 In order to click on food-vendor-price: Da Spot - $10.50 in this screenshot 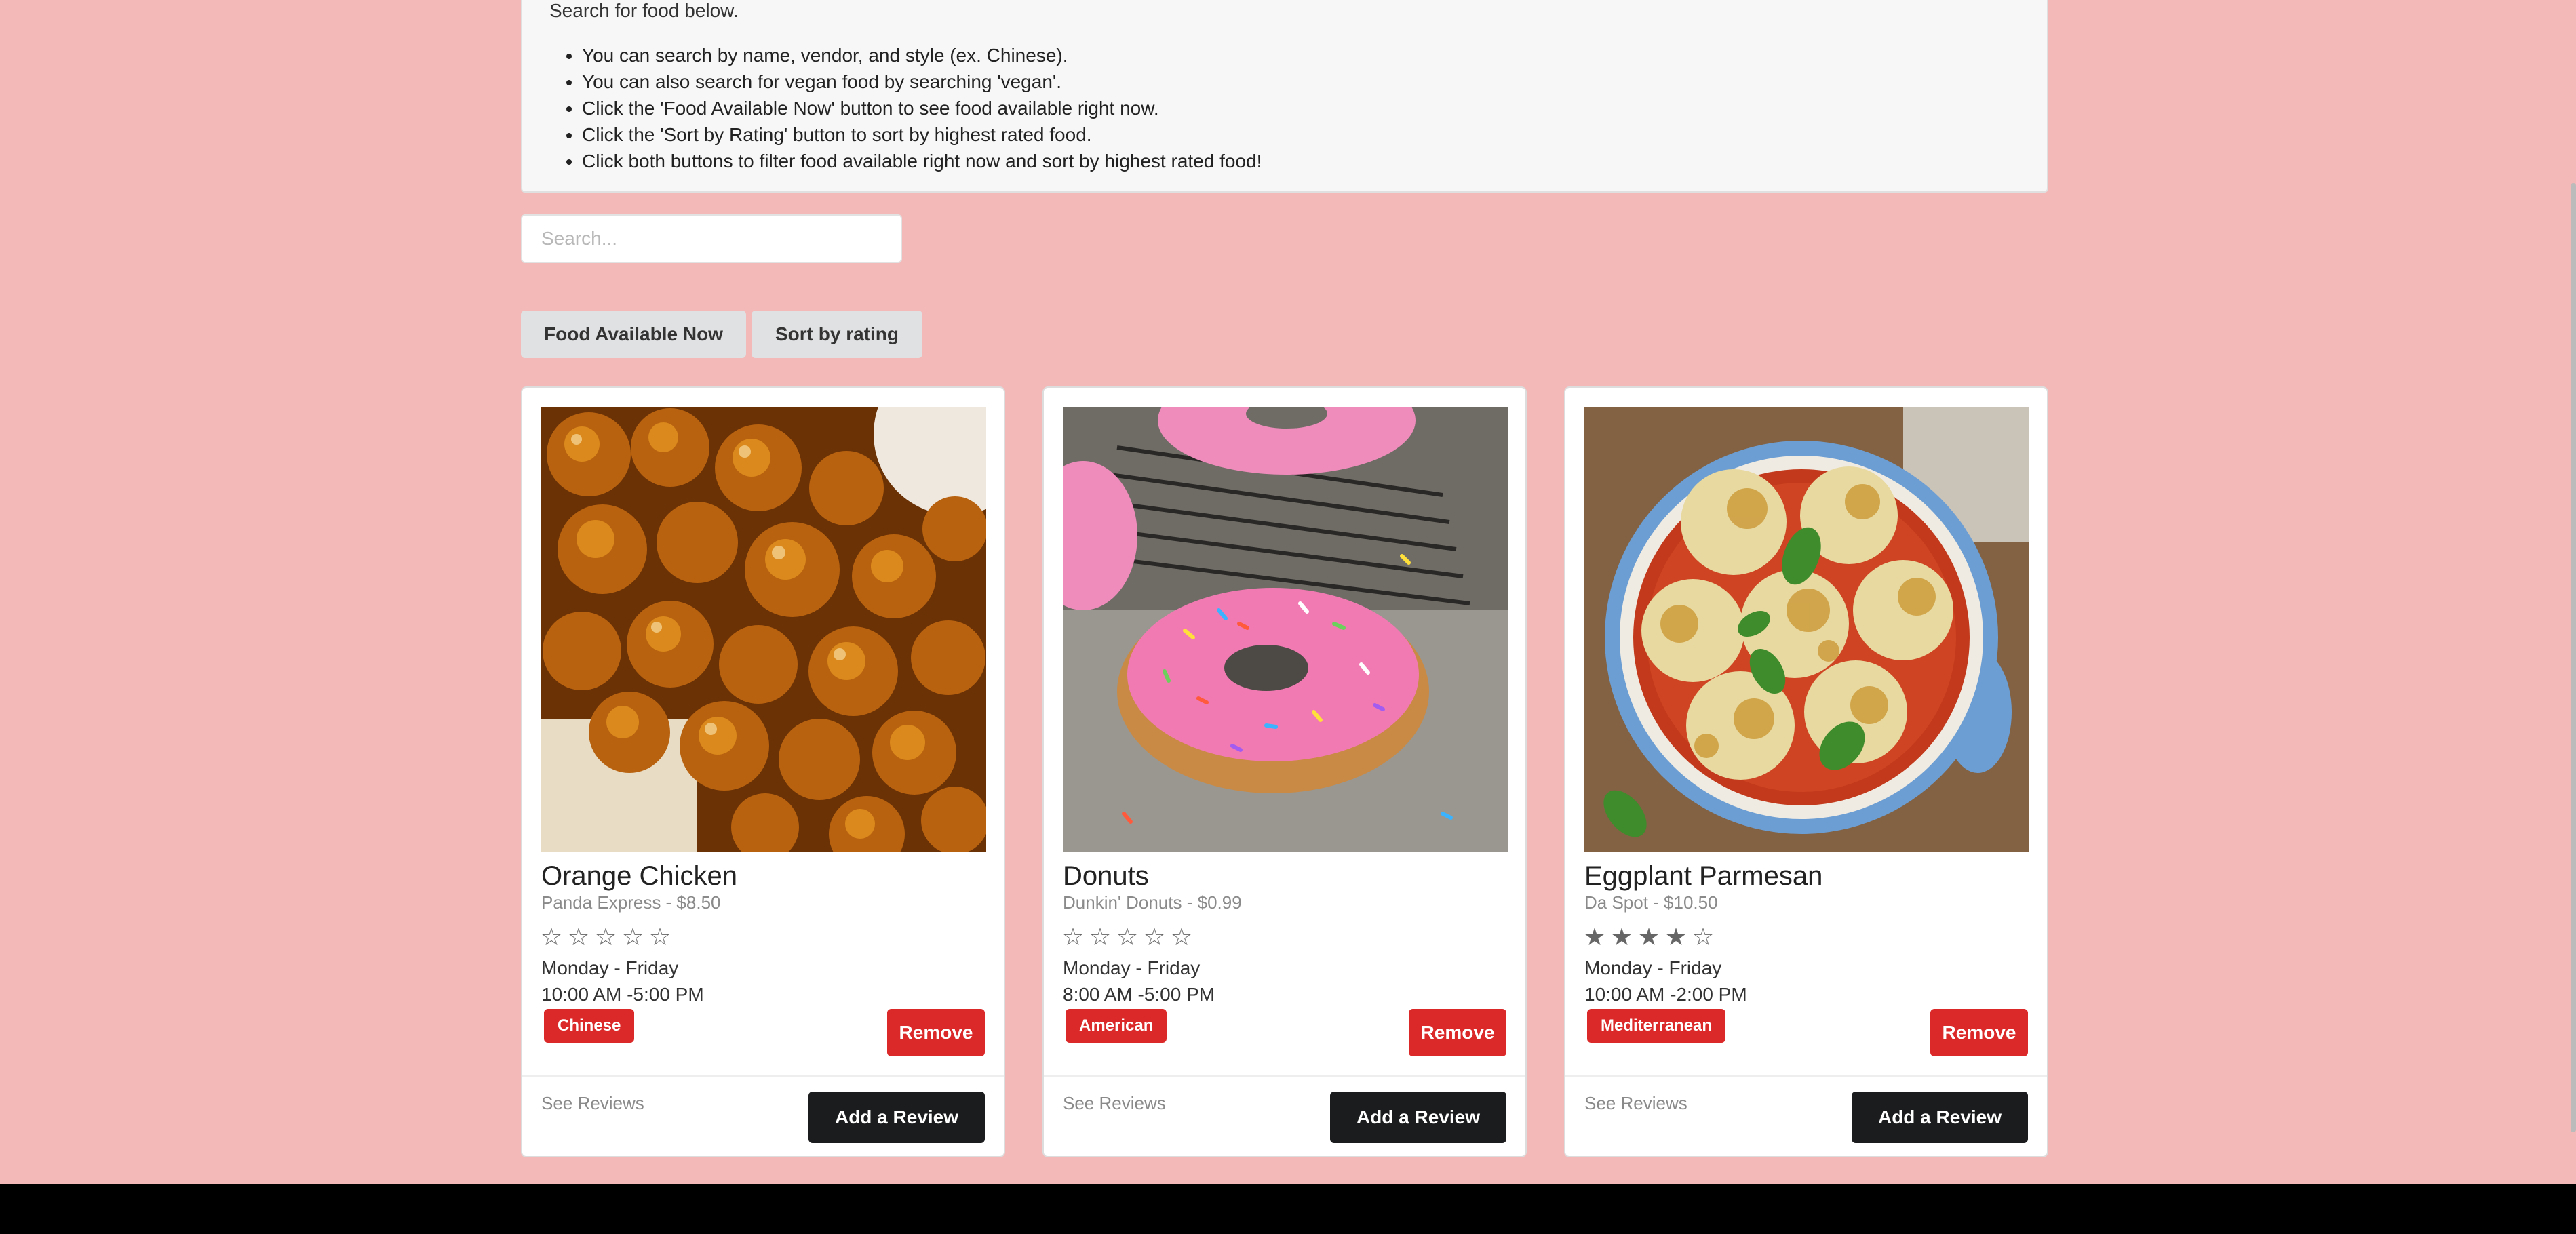, I will do `click(1651, 903)`.